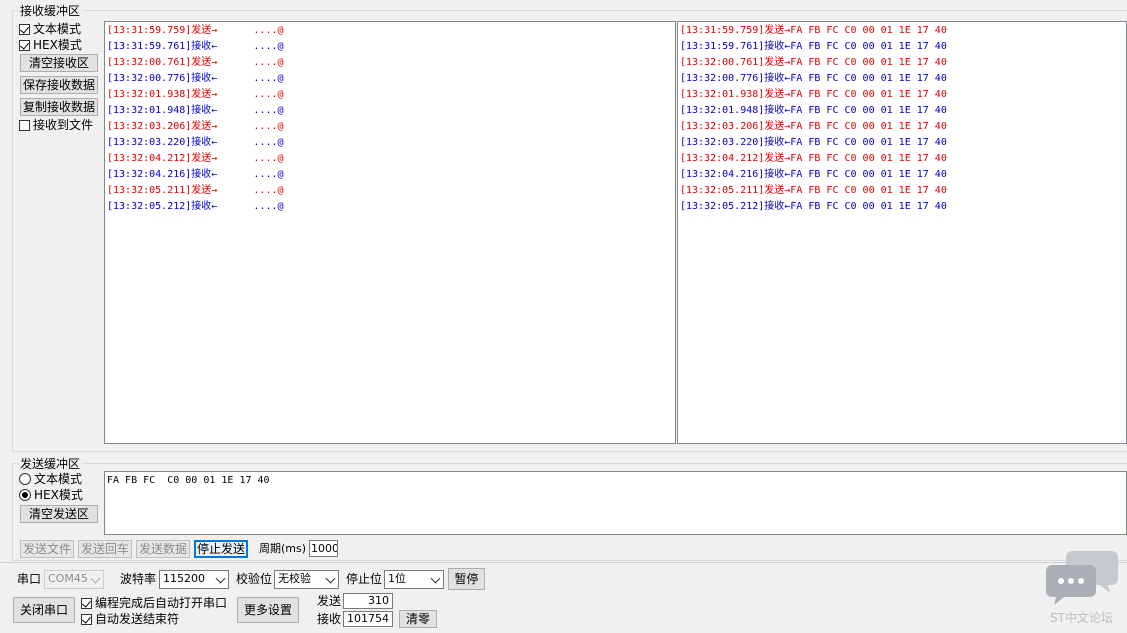 This screenshot has width=1127, height=633. What do you see at coordinates (254, 579) in the screenshot?
I see `parity-label: 校验位` at bounding box center [254, 579].